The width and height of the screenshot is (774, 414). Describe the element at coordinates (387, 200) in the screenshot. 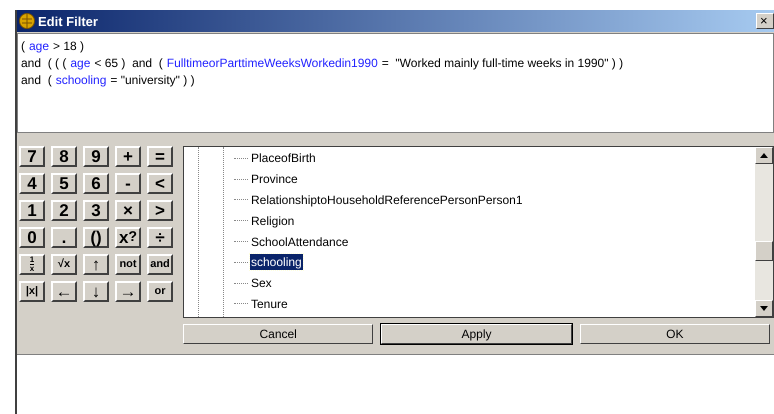

I see `tree-item: RelationshiptoHouseholdReferencePersonPerson1` at that location.